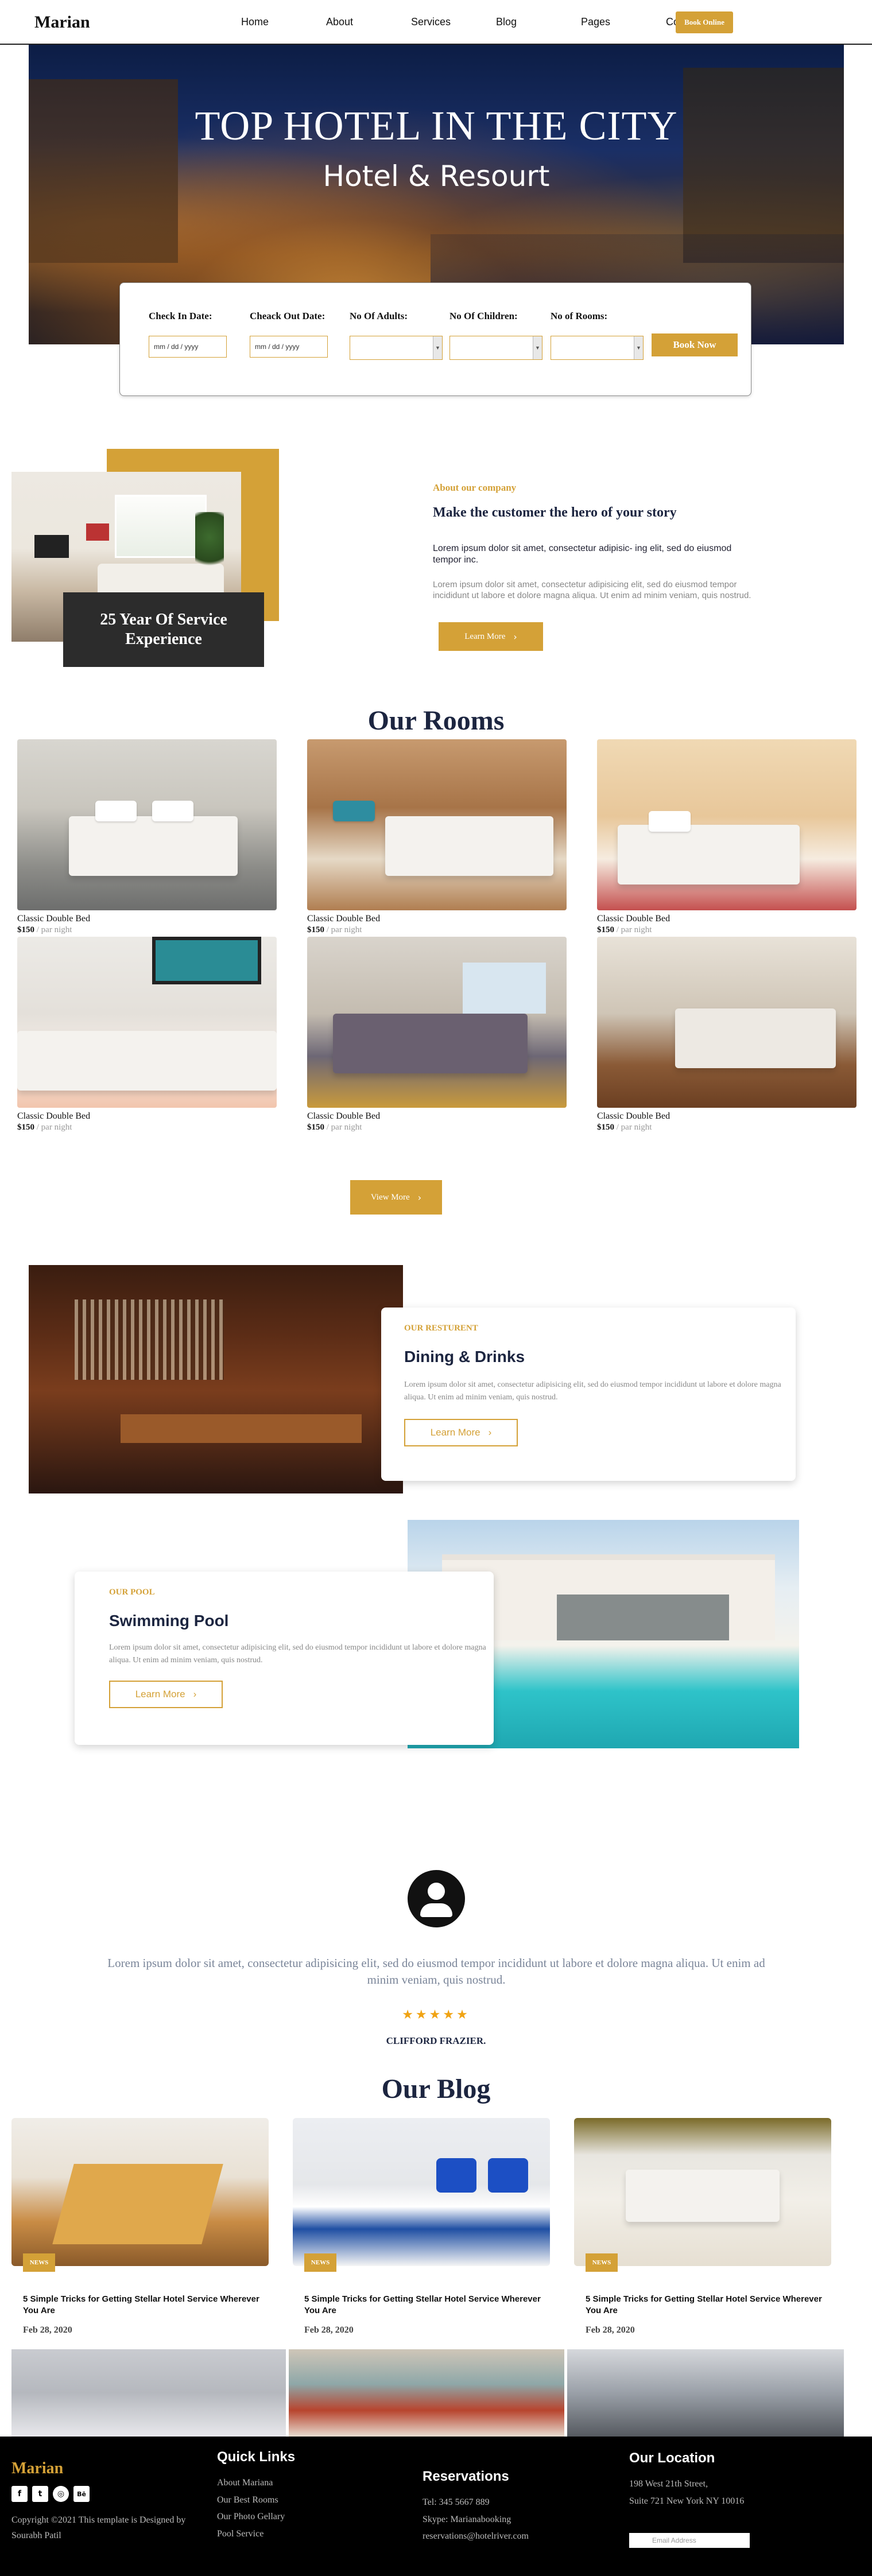 The width and height of the screenshot is (872, 2576). What do you see at coordinates (597, 348) in the screenshot?
I see `rooms-select: ▼` at bounding box center [597, 348].